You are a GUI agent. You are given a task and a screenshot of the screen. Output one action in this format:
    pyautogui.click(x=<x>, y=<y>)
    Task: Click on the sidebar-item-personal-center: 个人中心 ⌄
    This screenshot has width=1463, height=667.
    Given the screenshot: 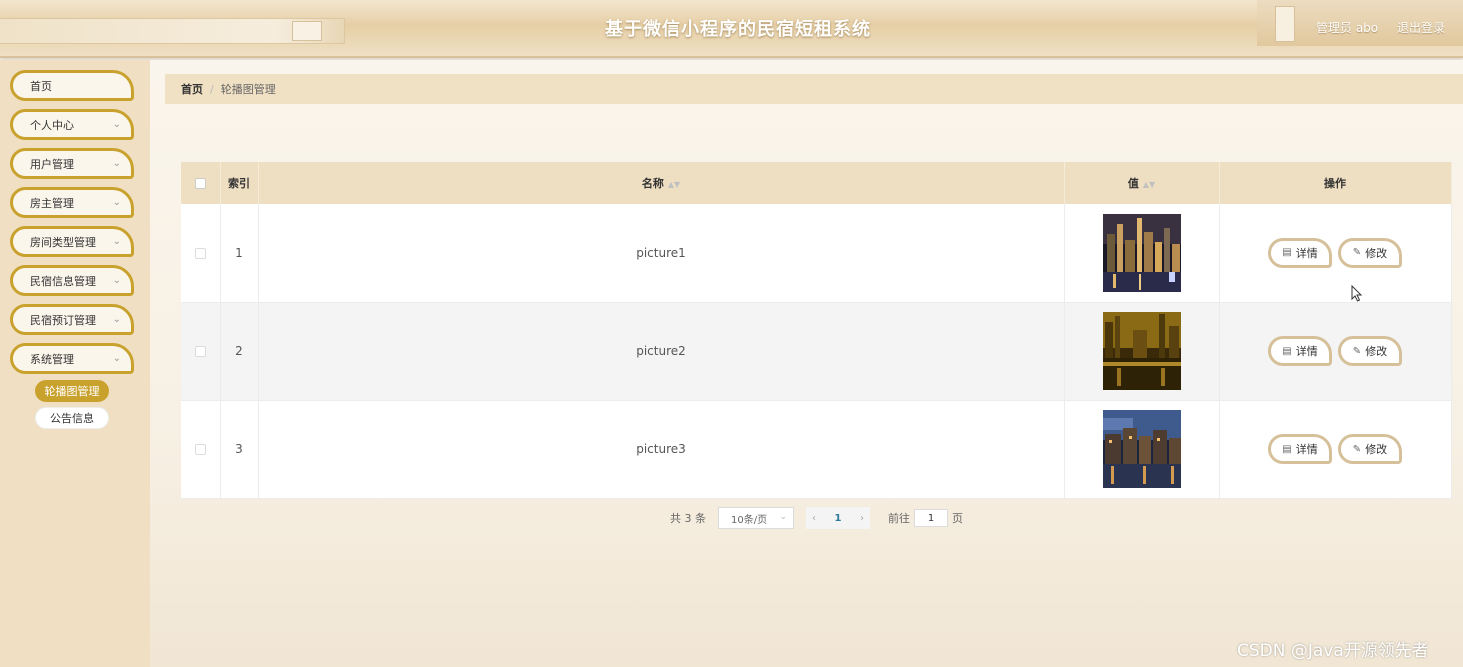 What is the action you would take?
    pyautogui.click(x=72, y=124)
    